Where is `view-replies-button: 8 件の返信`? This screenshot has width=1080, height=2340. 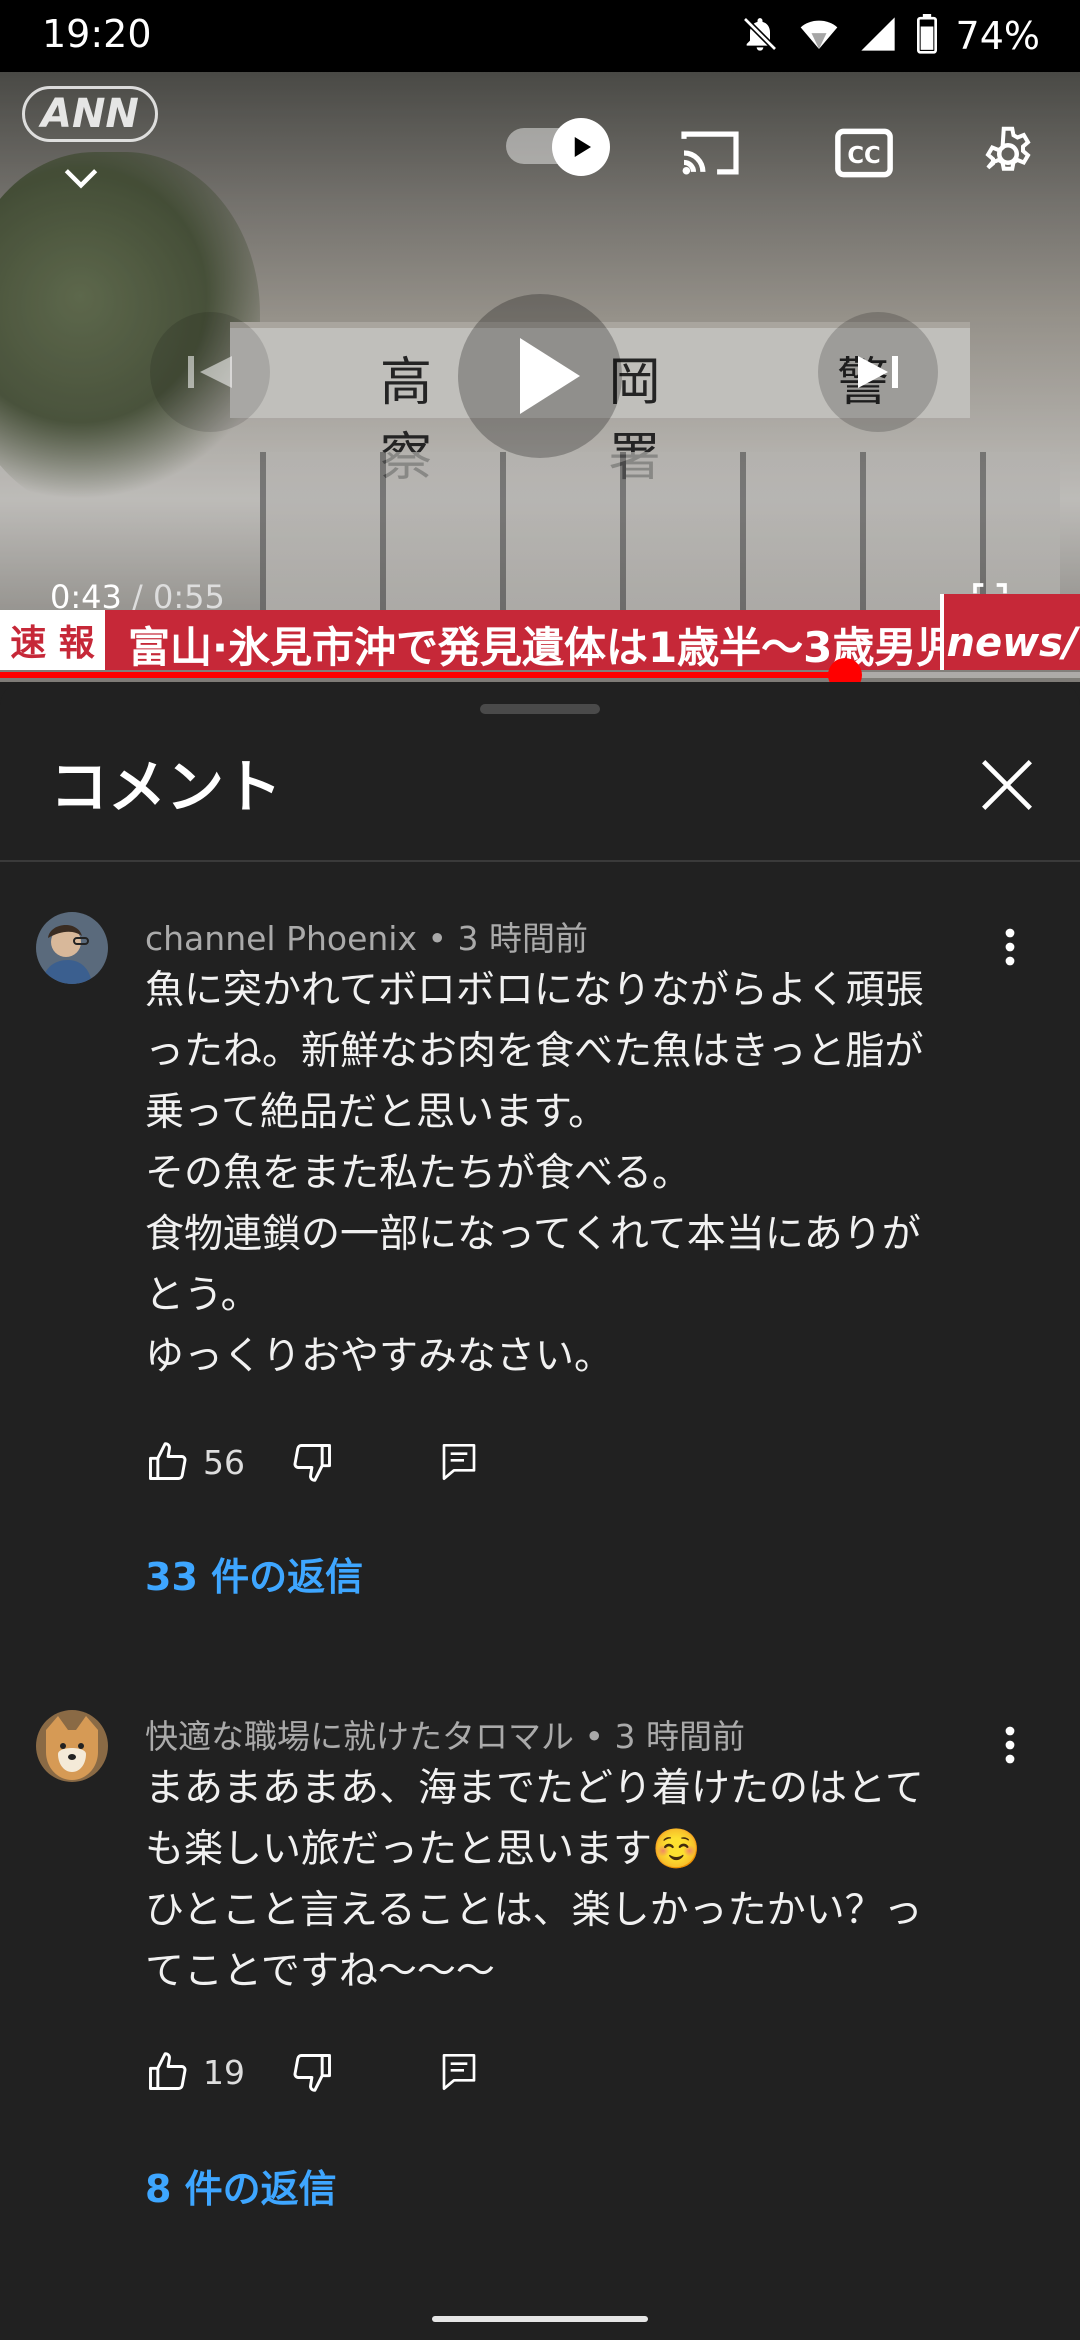 view-replies-button: 8 件の返信 is located at coordinates (241, 2185).